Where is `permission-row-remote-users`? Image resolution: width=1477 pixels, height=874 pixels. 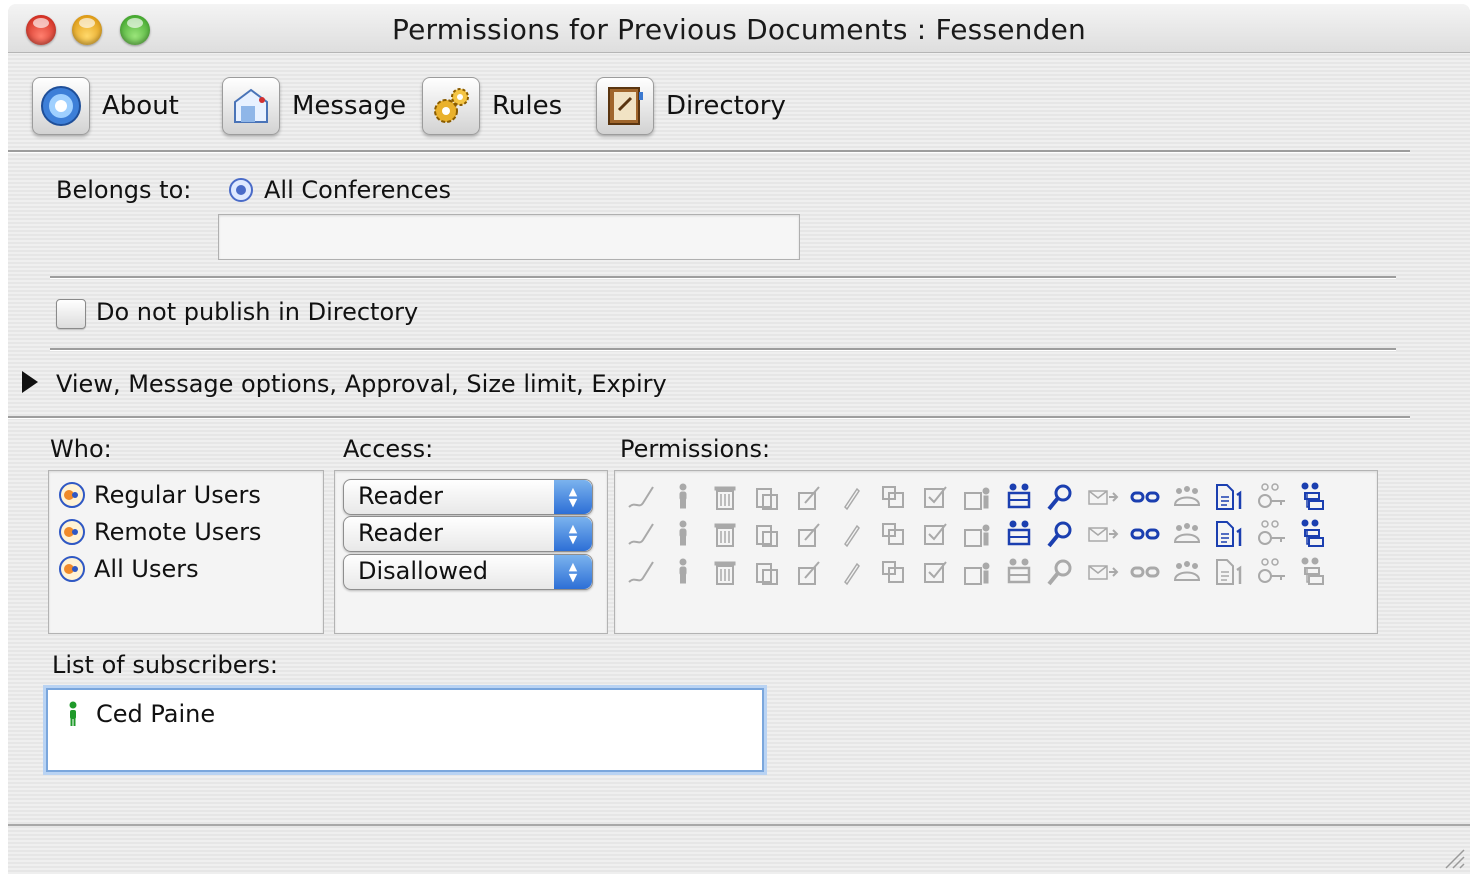 permission-row-remote-users is located at coordinates (977, 534).